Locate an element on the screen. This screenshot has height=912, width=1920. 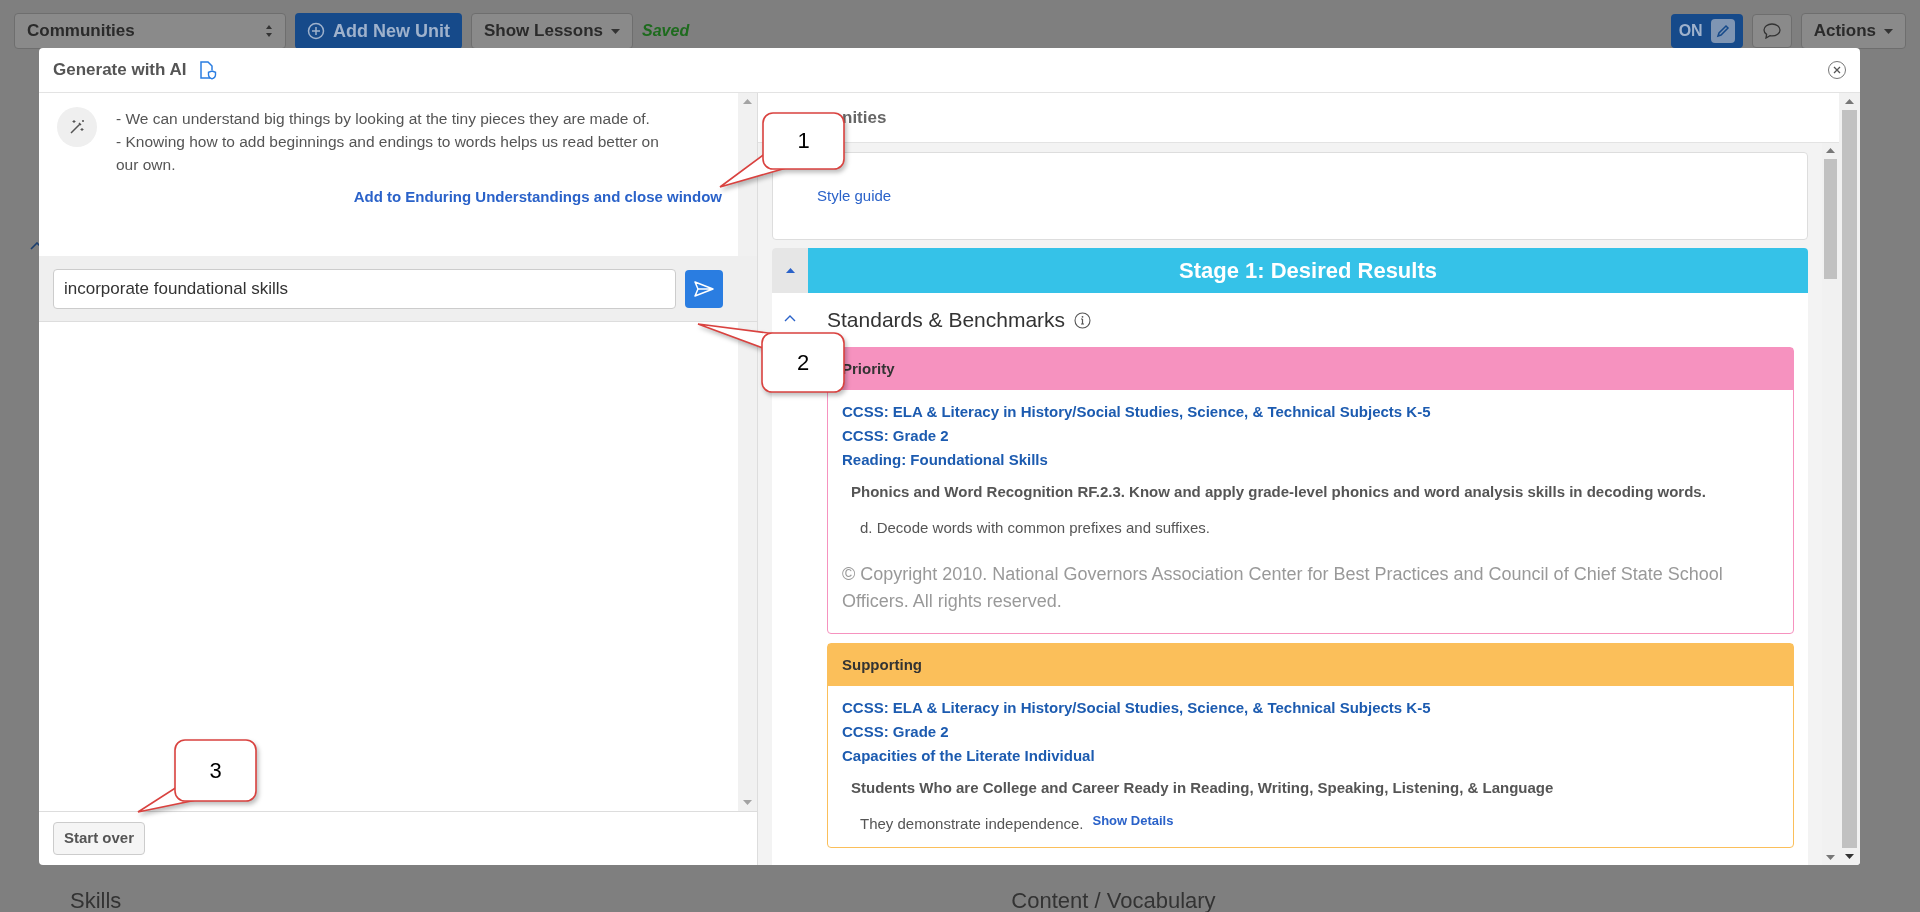
edit-toggle: ON is located at coordinates (1706, 31).